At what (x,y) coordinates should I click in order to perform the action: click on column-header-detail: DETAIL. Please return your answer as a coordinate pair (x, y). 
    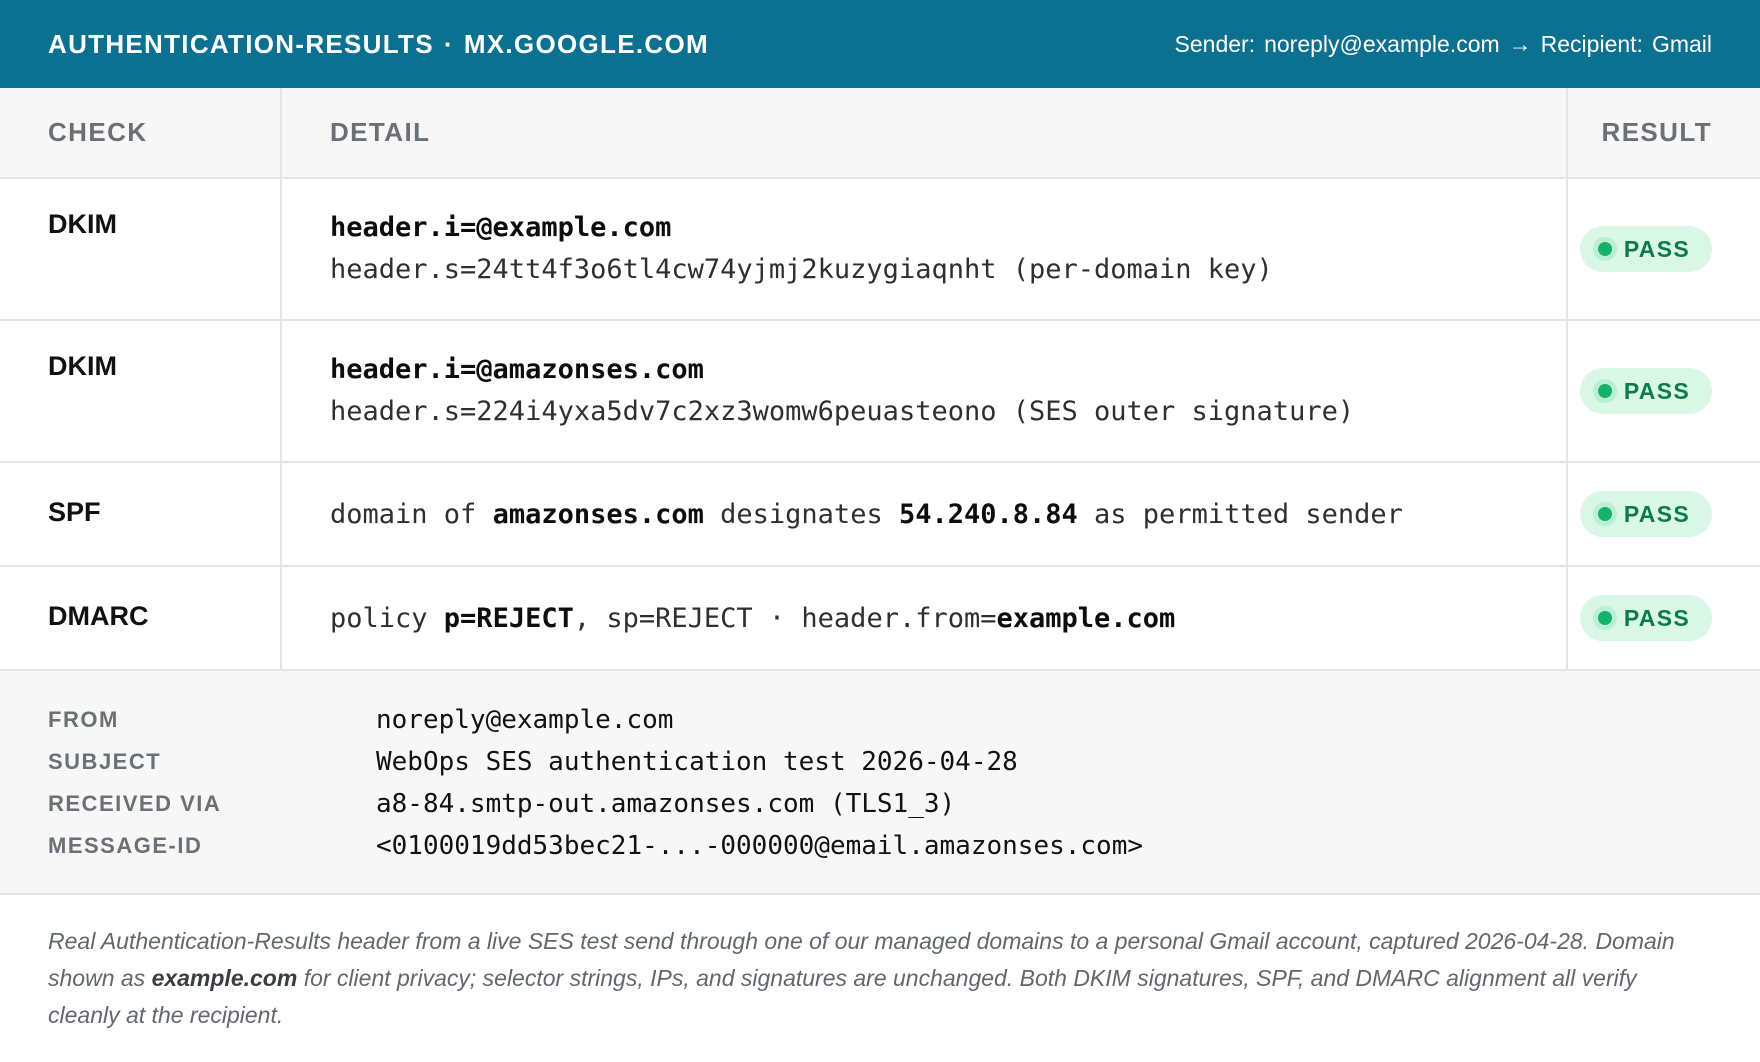
    Looking at the image, I should click on (923, 133).